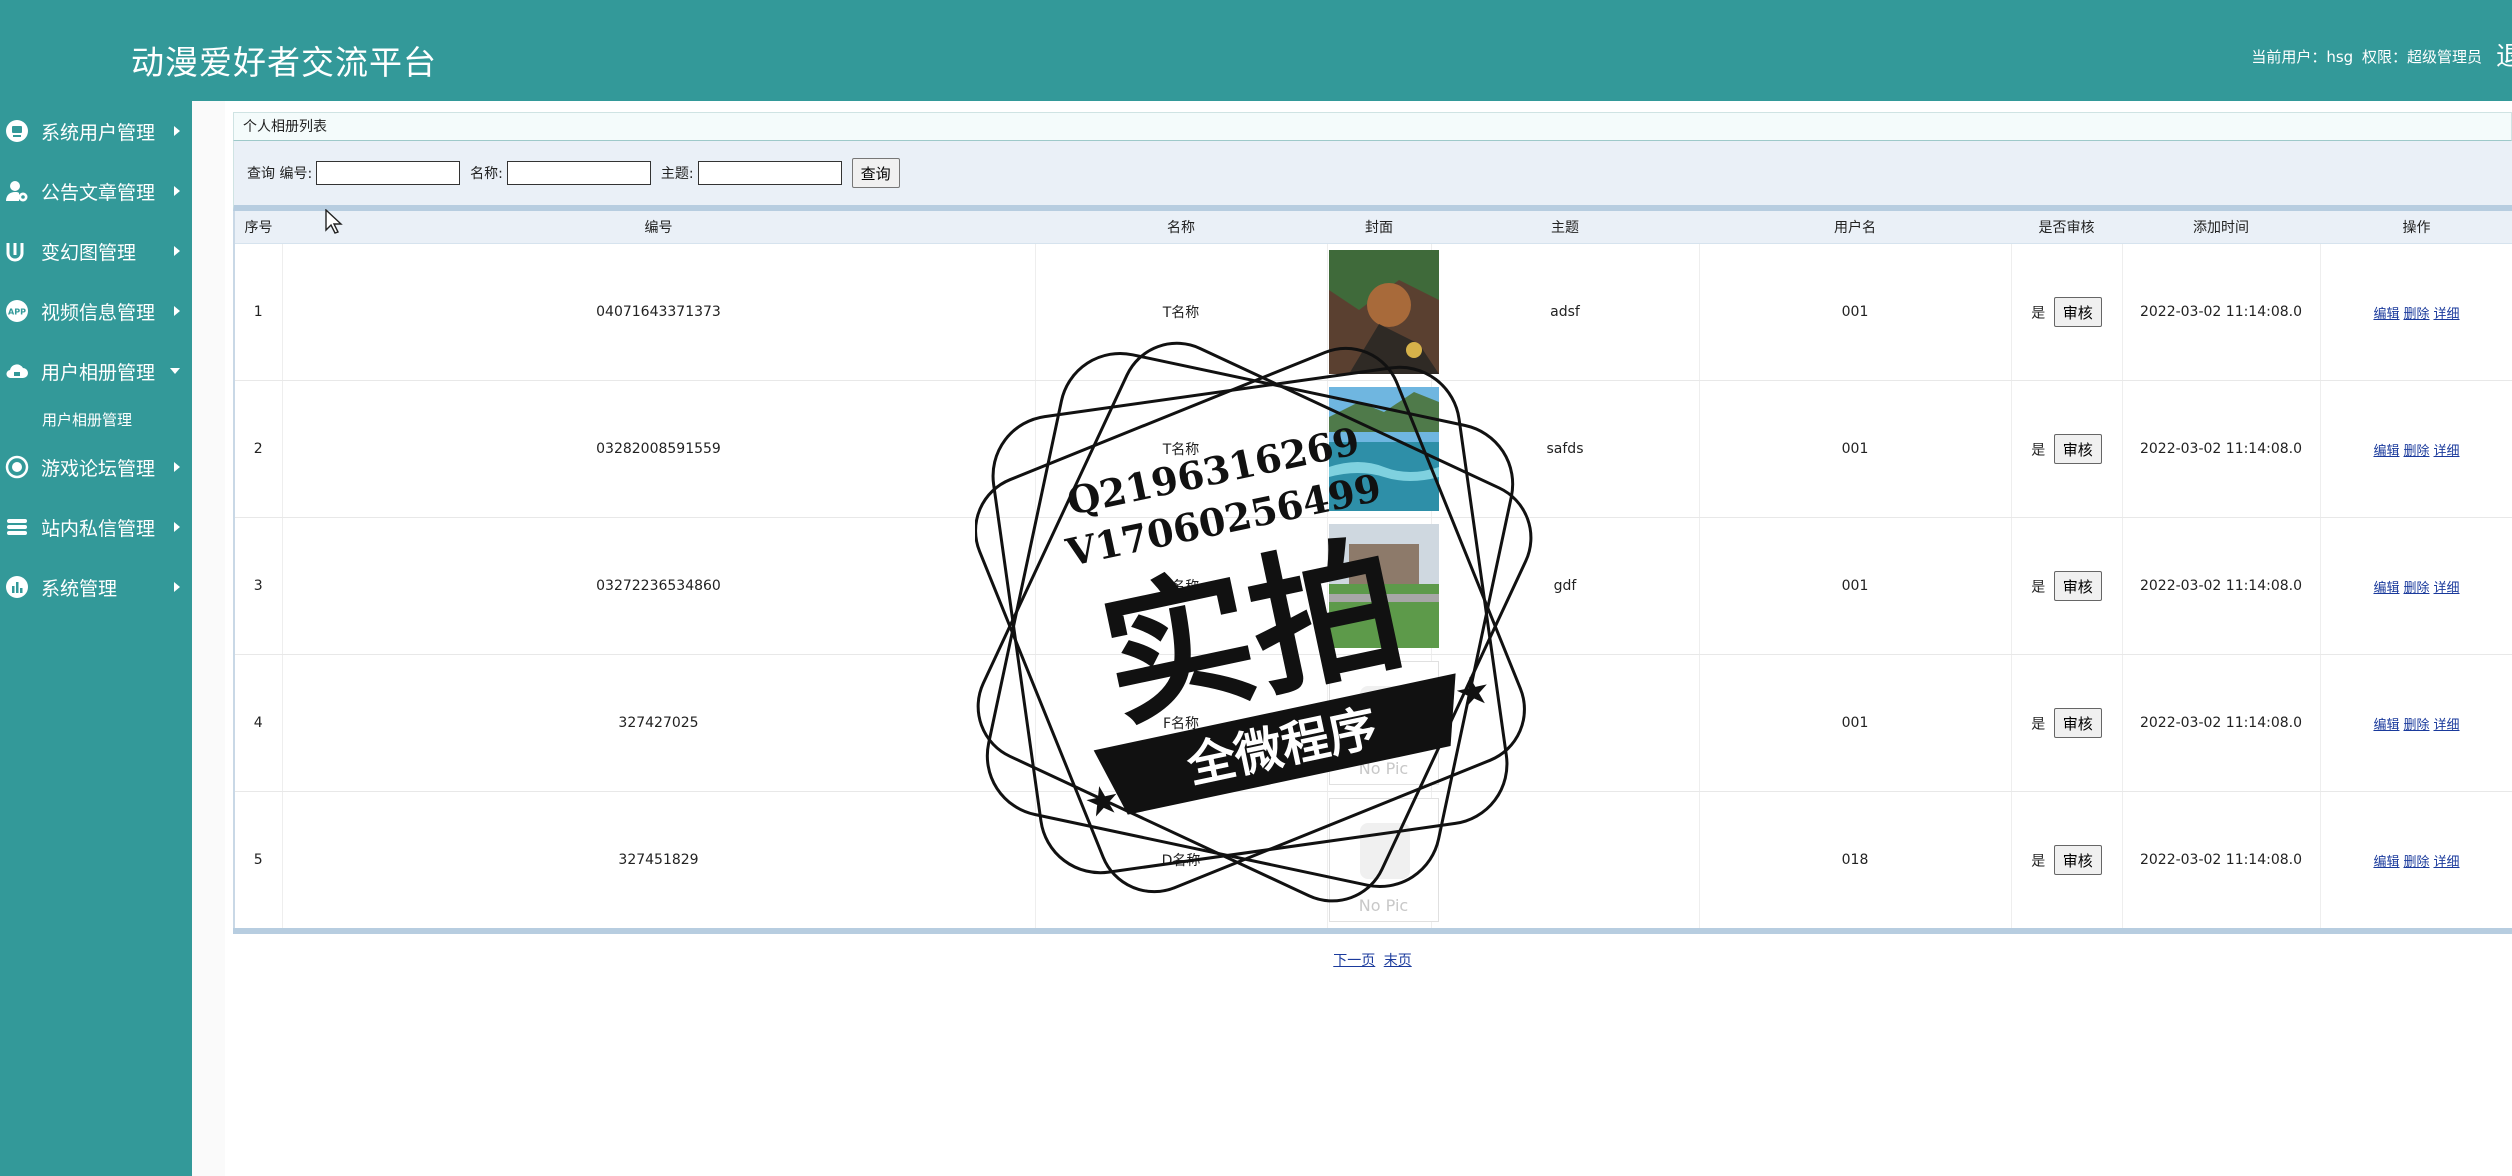  I want to click on cell-index: 3, so click(258, 586).